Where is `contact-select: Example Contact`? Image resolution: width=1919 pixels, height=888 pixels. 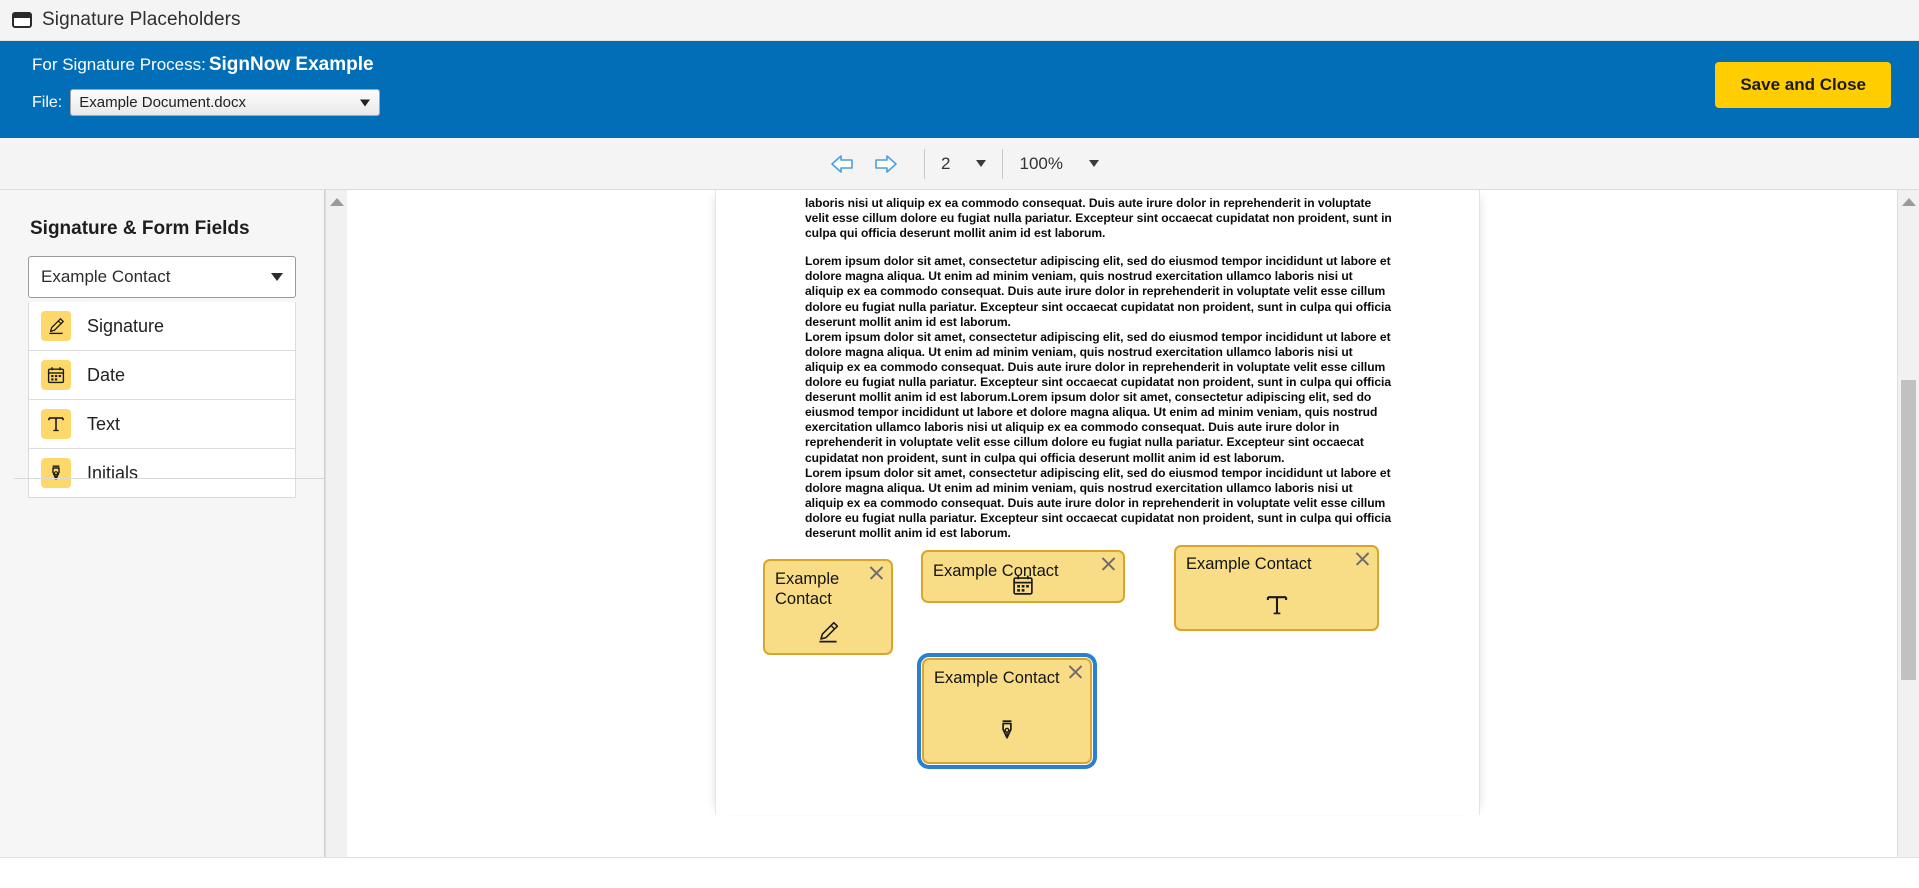
contact-select: Example Contact is located at coordinates (162, 277).